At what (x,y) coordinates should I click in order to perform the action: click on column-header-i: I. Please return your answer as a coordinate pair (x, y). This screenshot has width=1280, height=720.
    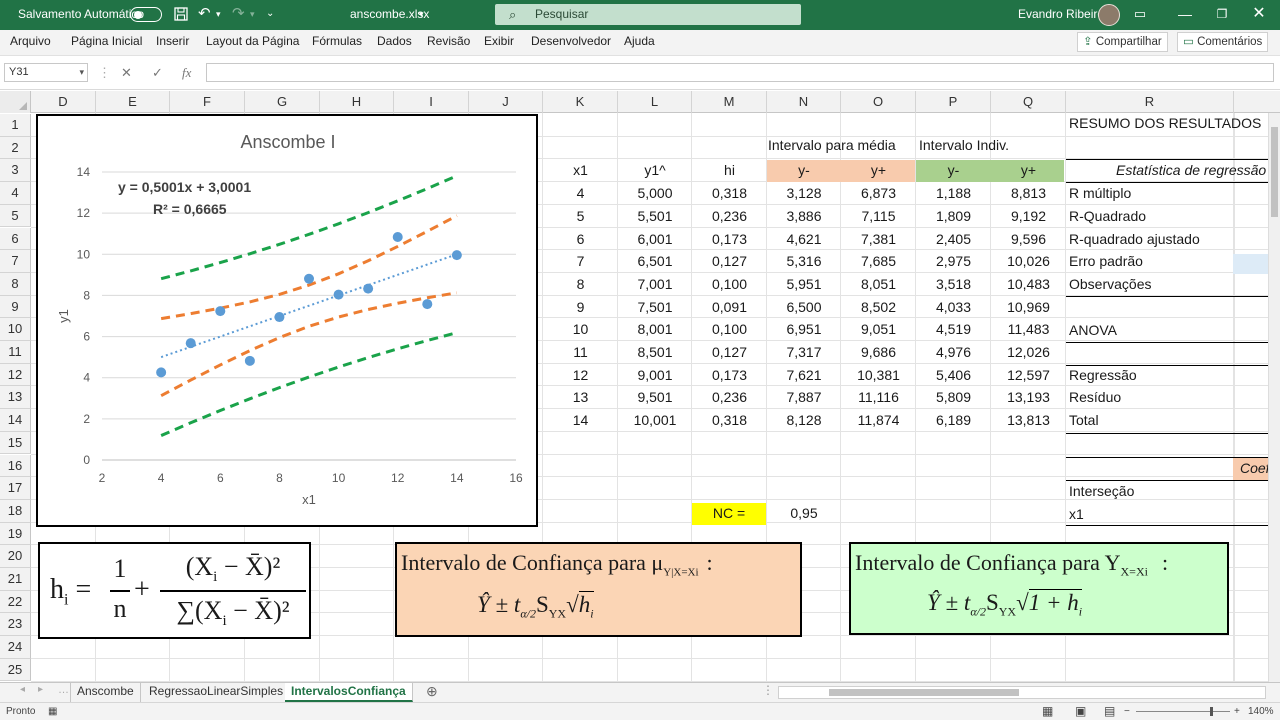
    Looking at the image, I should click on (431, 102).